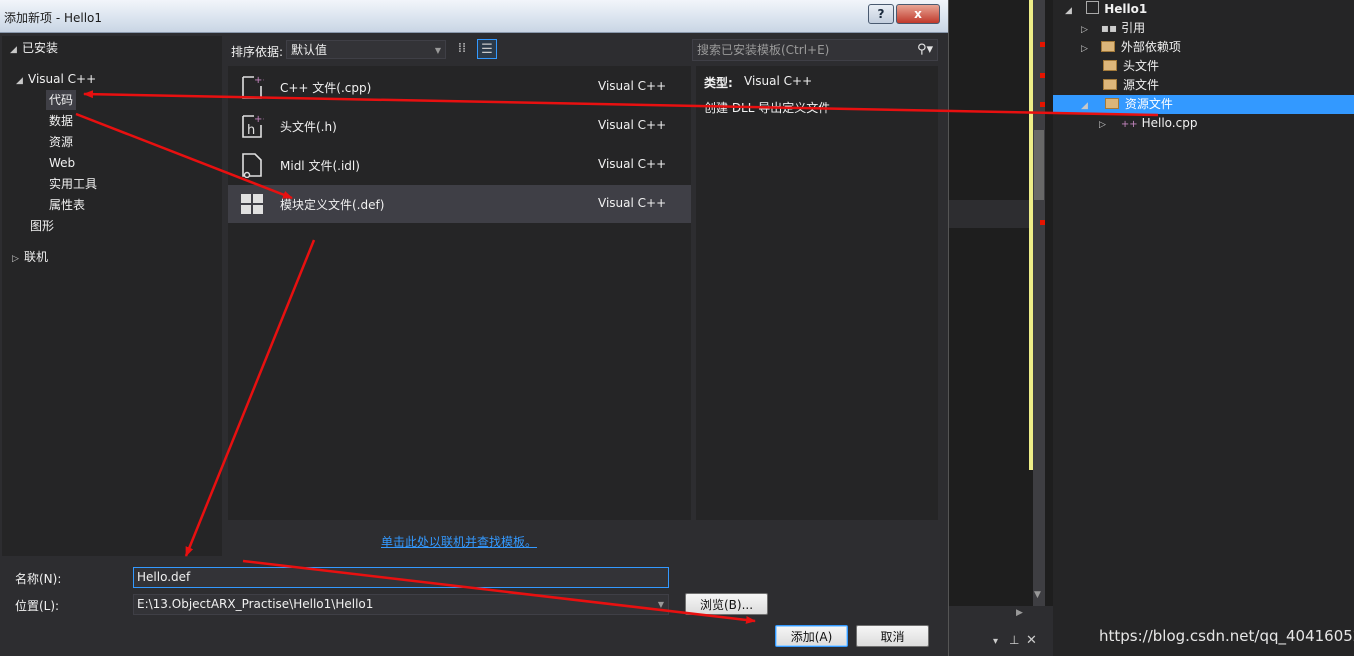 This screenshot has height=656, width=1354. What do you see at coordinates (718, 83) in the screenshot?
I see `type-label: 类型:` at bounding box center [718, 83].